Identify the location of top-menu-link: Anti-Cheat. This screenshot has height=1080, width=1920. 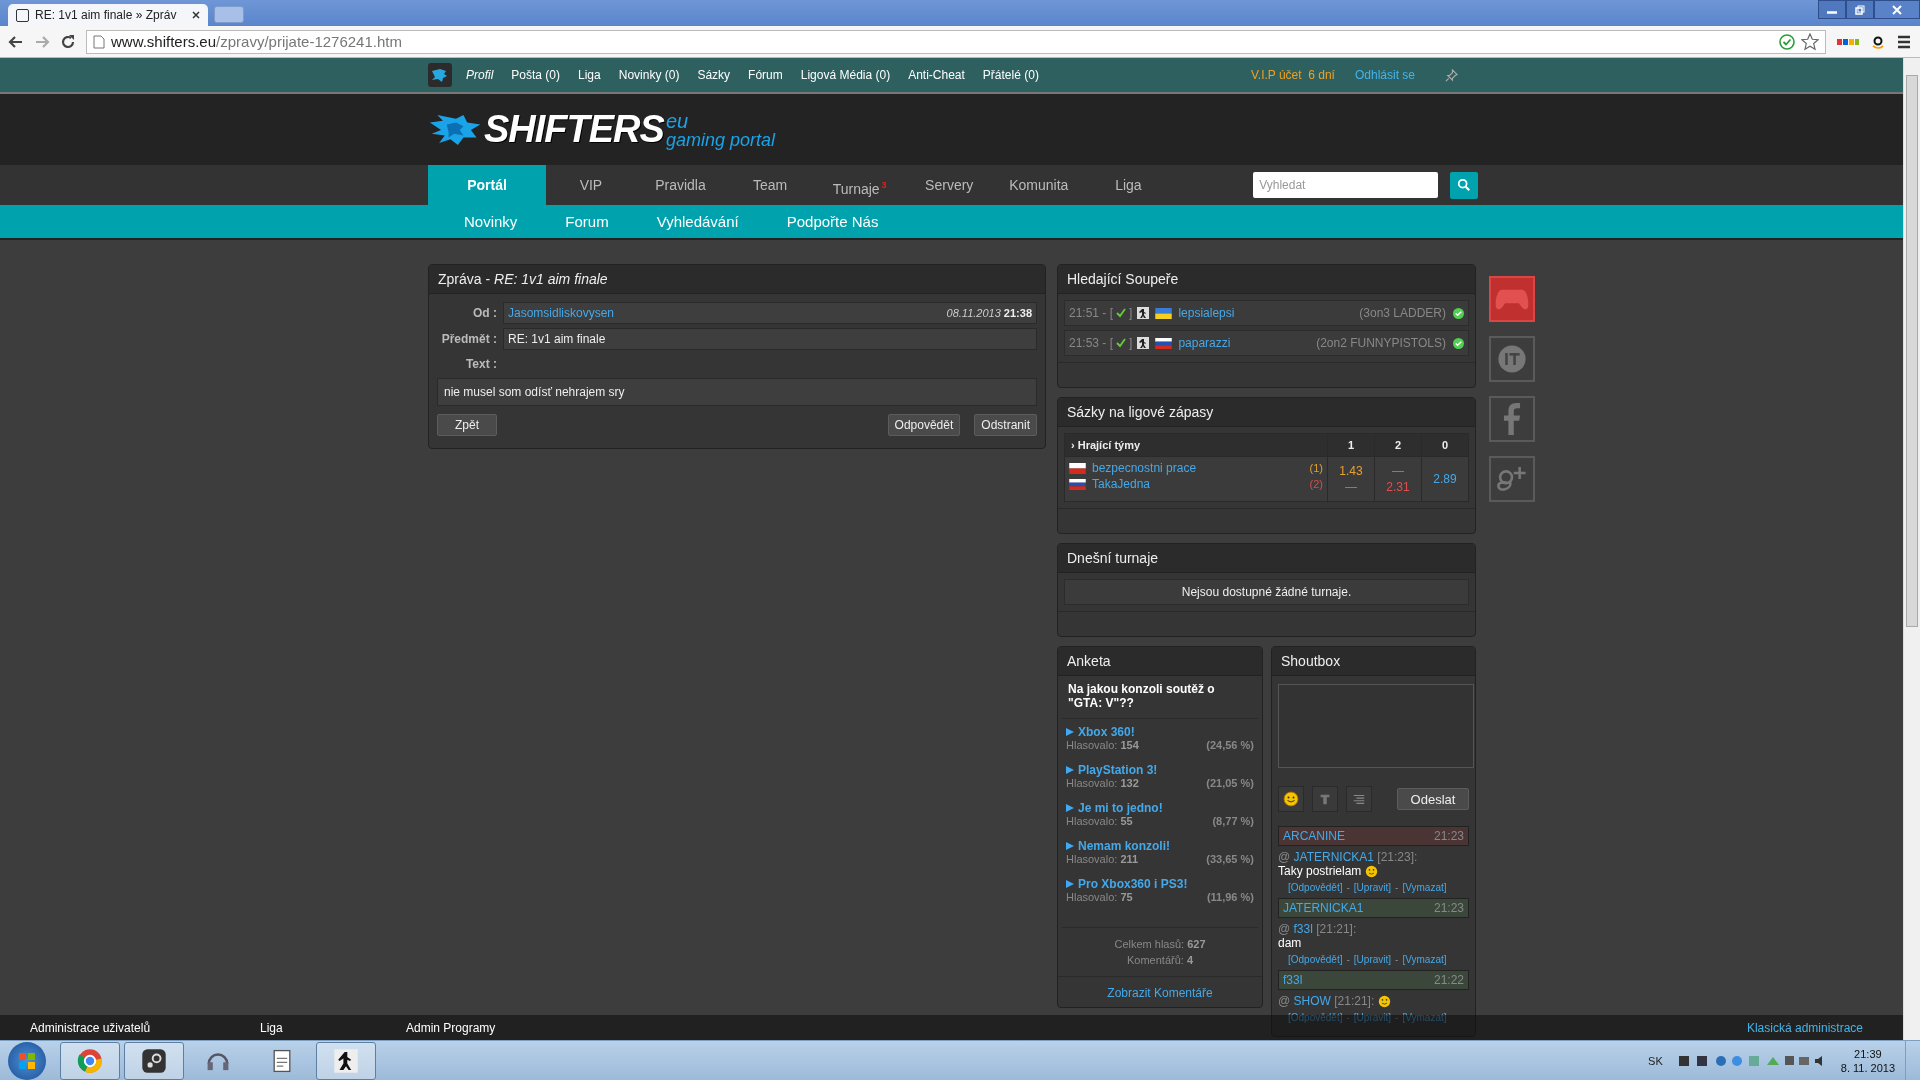
(936, 75).